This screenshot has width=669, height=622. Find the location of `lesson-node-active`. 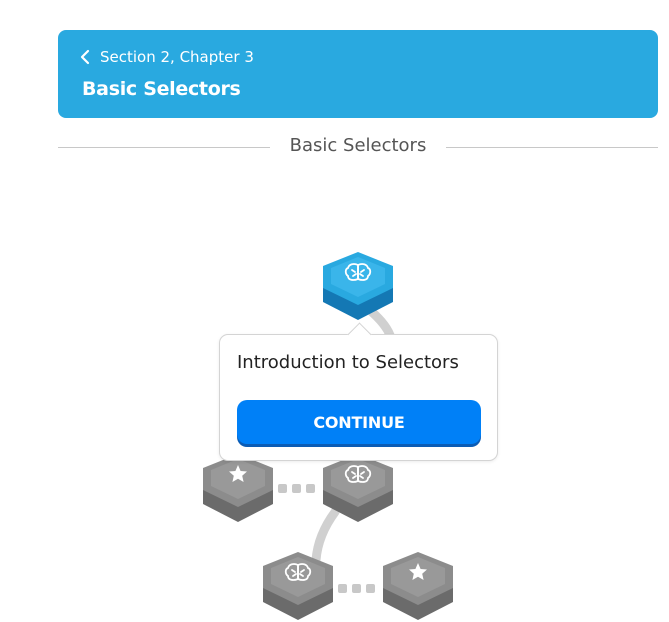

lesson-node-active is located at coordinates (358, 286).